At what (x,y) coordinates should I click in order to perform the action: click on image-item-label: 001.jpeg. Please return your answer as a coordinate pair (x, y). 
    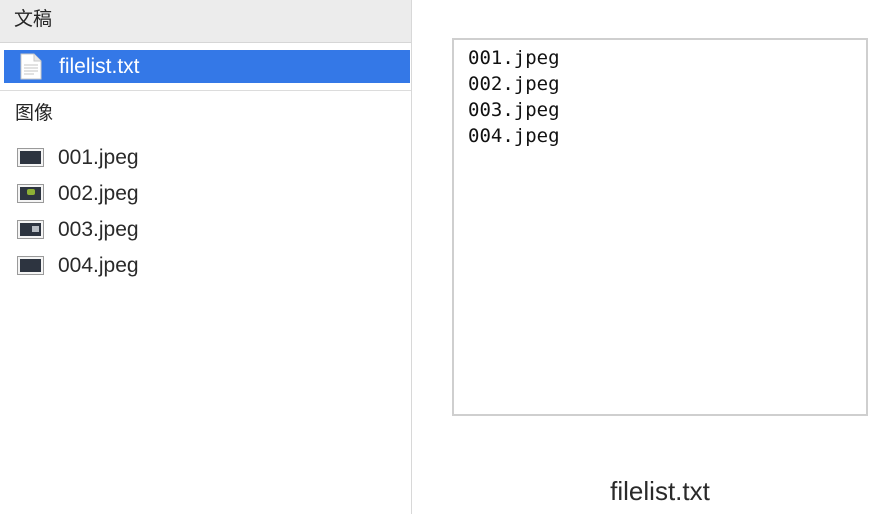
    Looking at the image, I should click on (98, 157).